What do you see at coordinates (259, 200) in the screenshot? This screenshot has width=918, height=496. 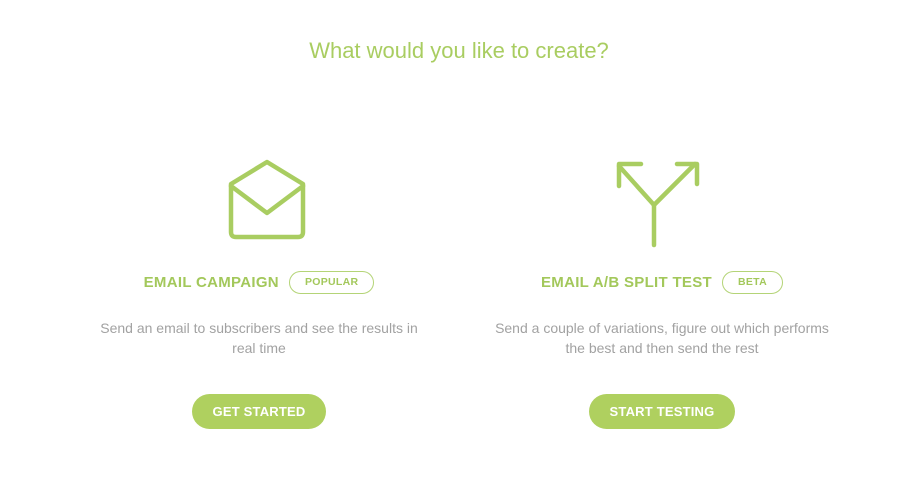 I see `envelope-icon` at bounding box center [259, 200].